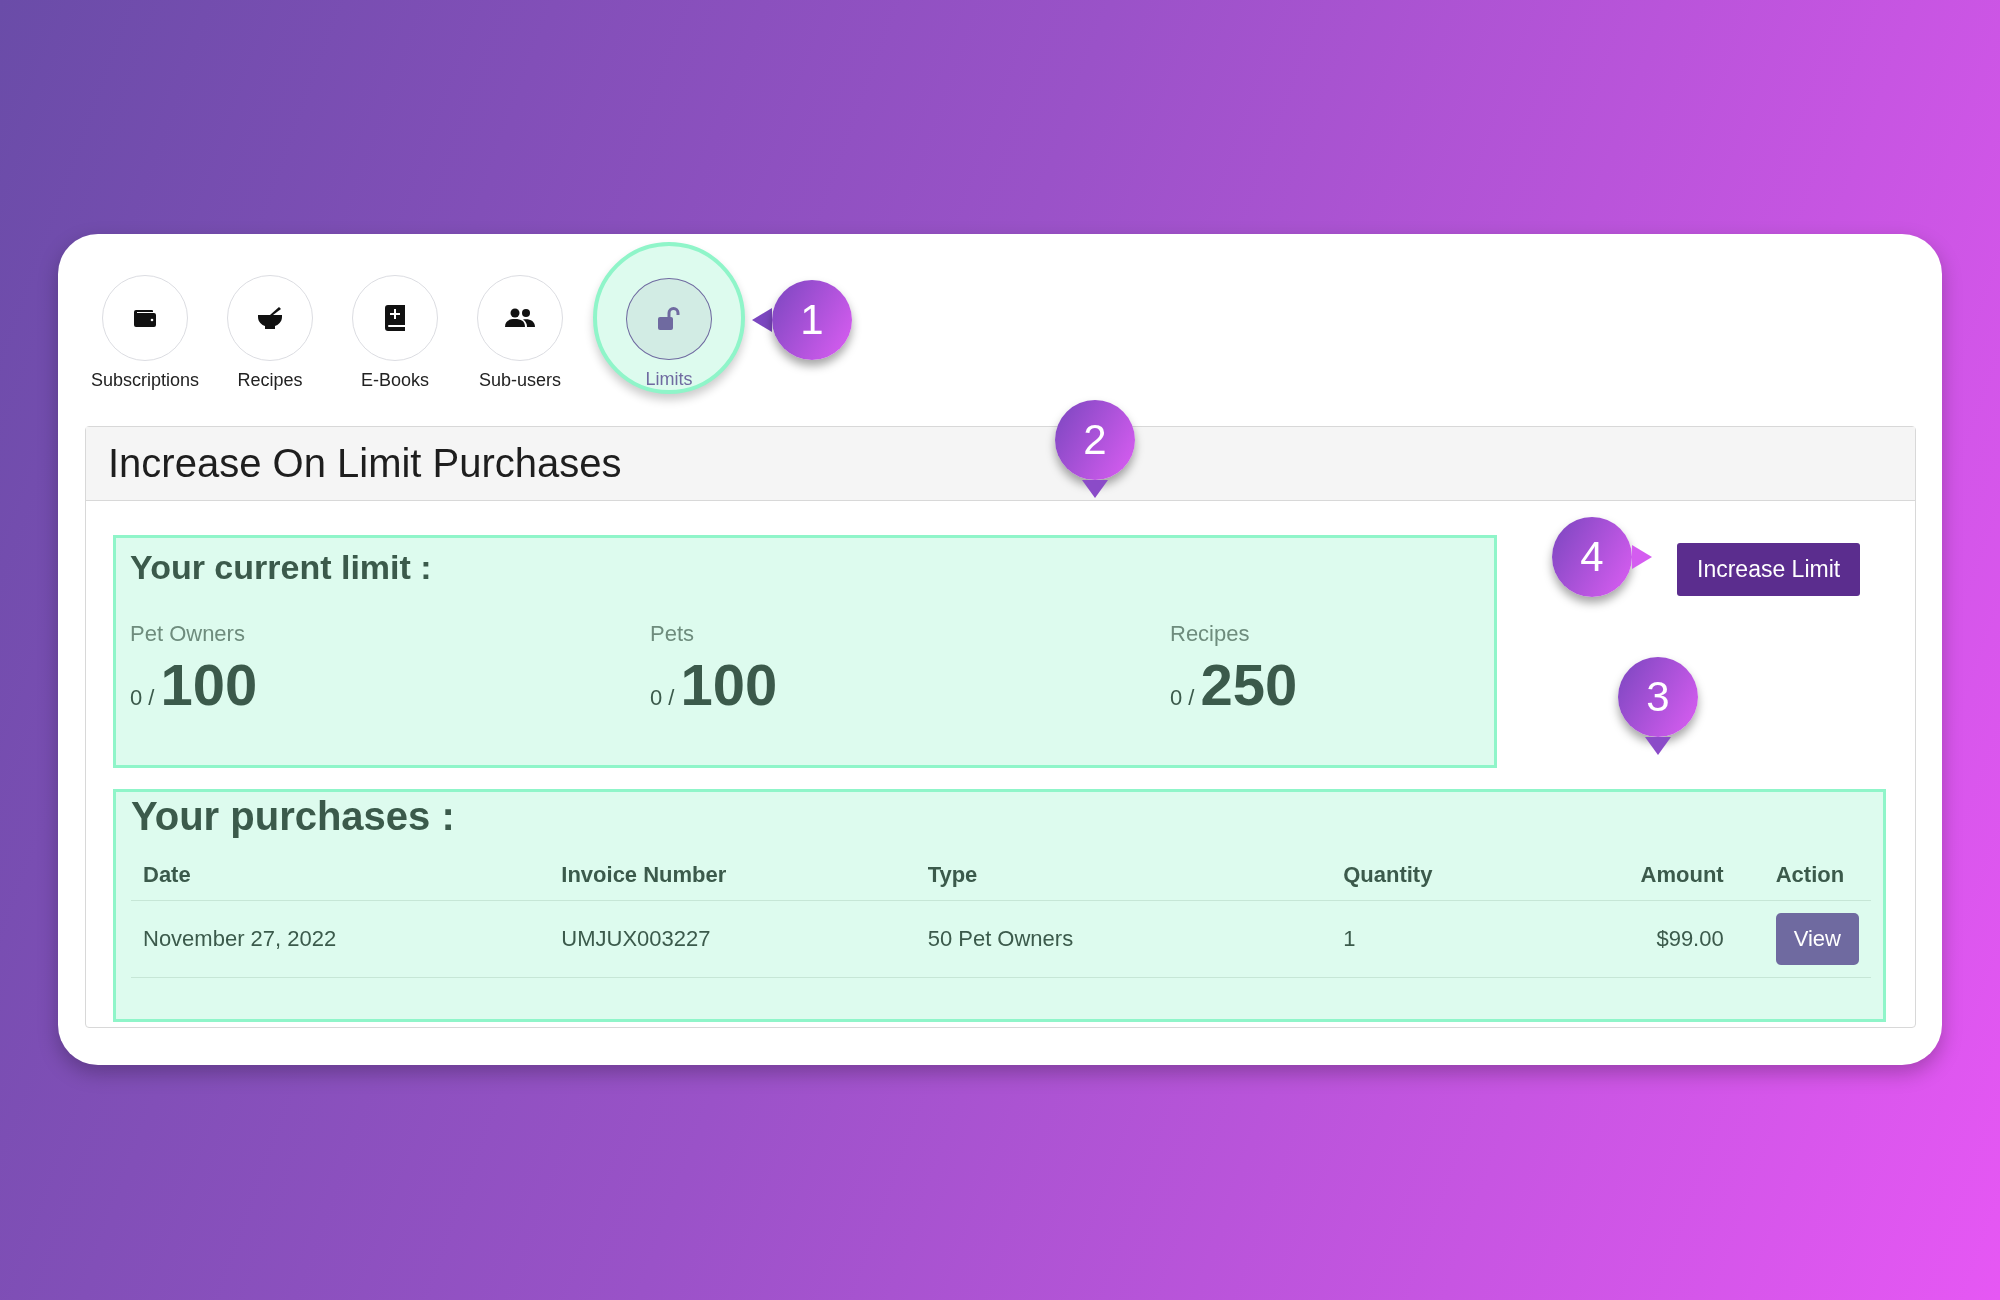 The image size is (2000, 1300). I want to click on mortar-pestle-icon, so click(270, 318).